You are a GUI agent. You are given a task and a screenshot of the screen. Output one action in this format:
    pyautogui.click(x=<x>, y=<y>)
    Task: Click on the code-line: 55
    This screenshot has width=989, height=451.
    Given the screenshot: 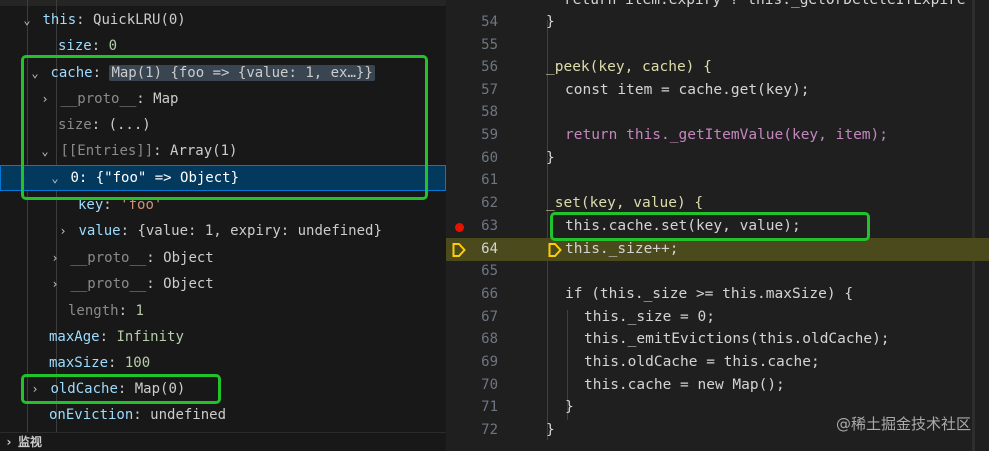 What is the action you would take?
    pyautogui.click(x=717, y=45)
    